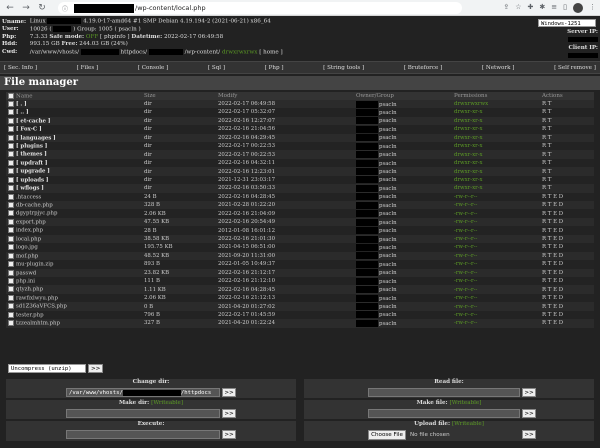  Describe the element at coordinates (33, 172) in the screenshot. I see `folder-link: [ upgrade ]` at that location.